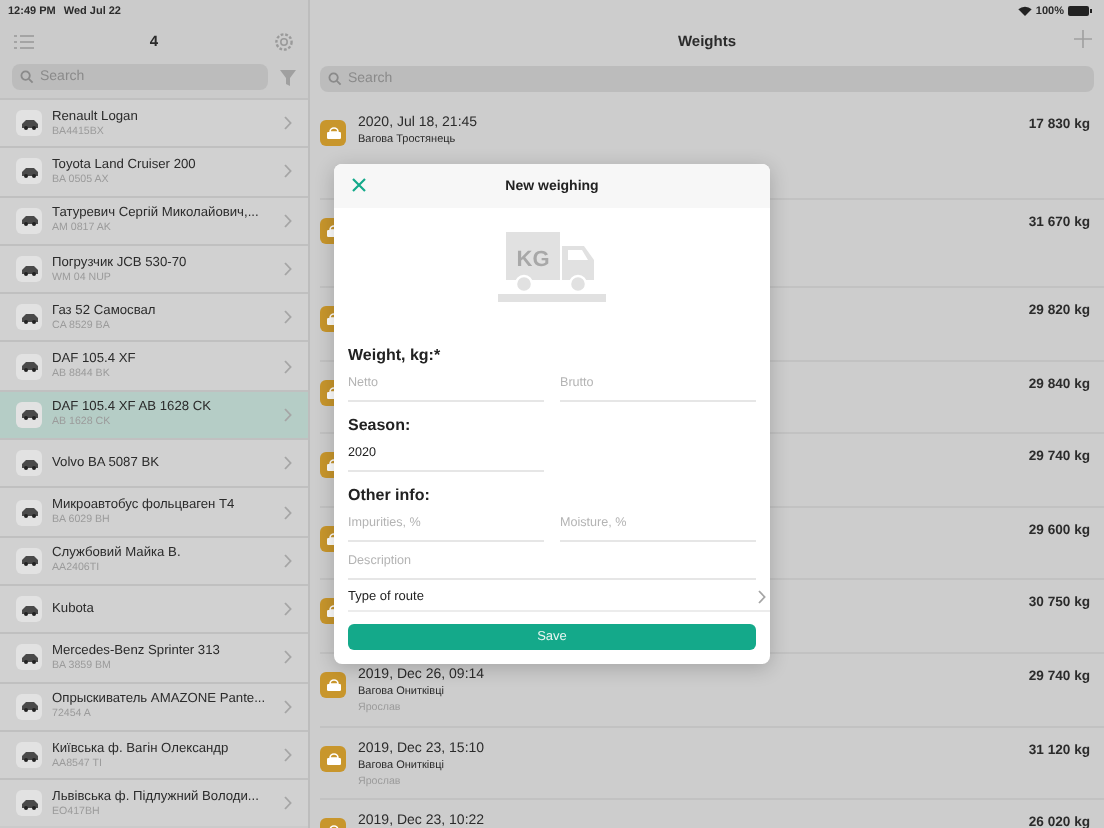 The height and width of the screenshot is (828, 1104). Describe the element at coordinates (1024, 11) in the screenshot. I see `wifi-icon` at that location.